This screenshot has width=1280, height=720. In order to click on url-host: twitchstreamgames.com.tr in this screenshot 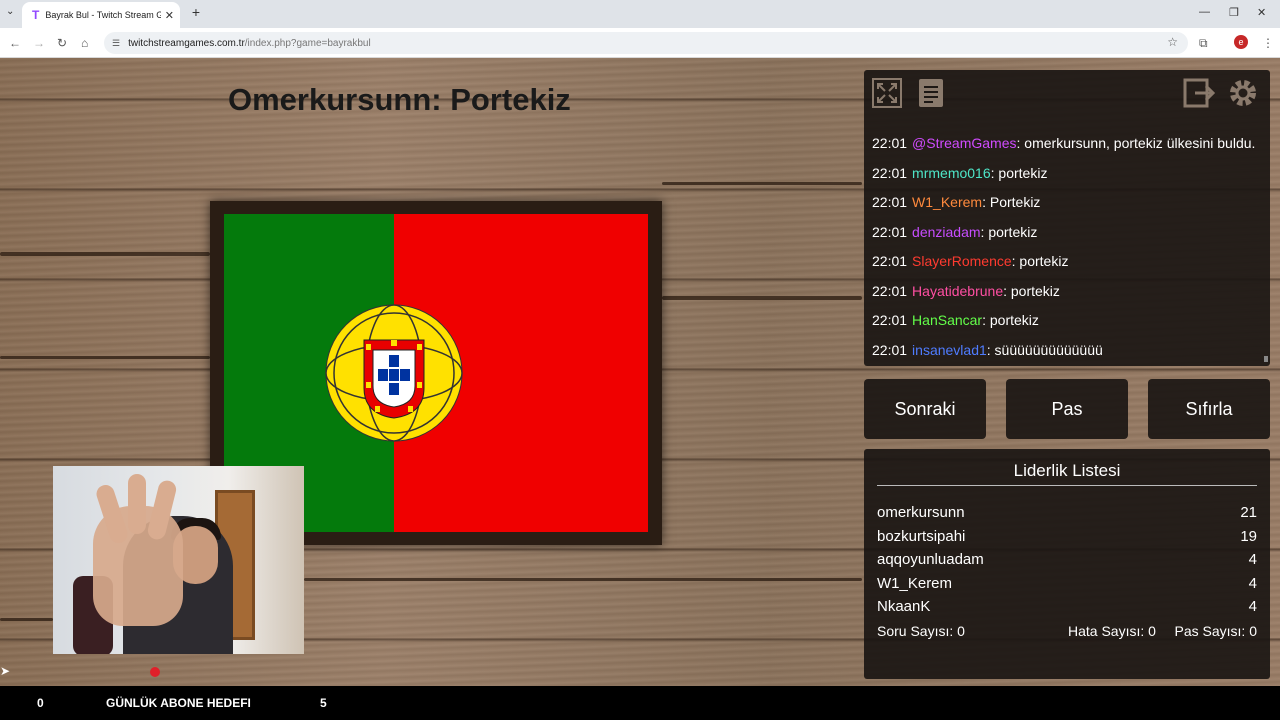, I will do `click(186, 43)`.